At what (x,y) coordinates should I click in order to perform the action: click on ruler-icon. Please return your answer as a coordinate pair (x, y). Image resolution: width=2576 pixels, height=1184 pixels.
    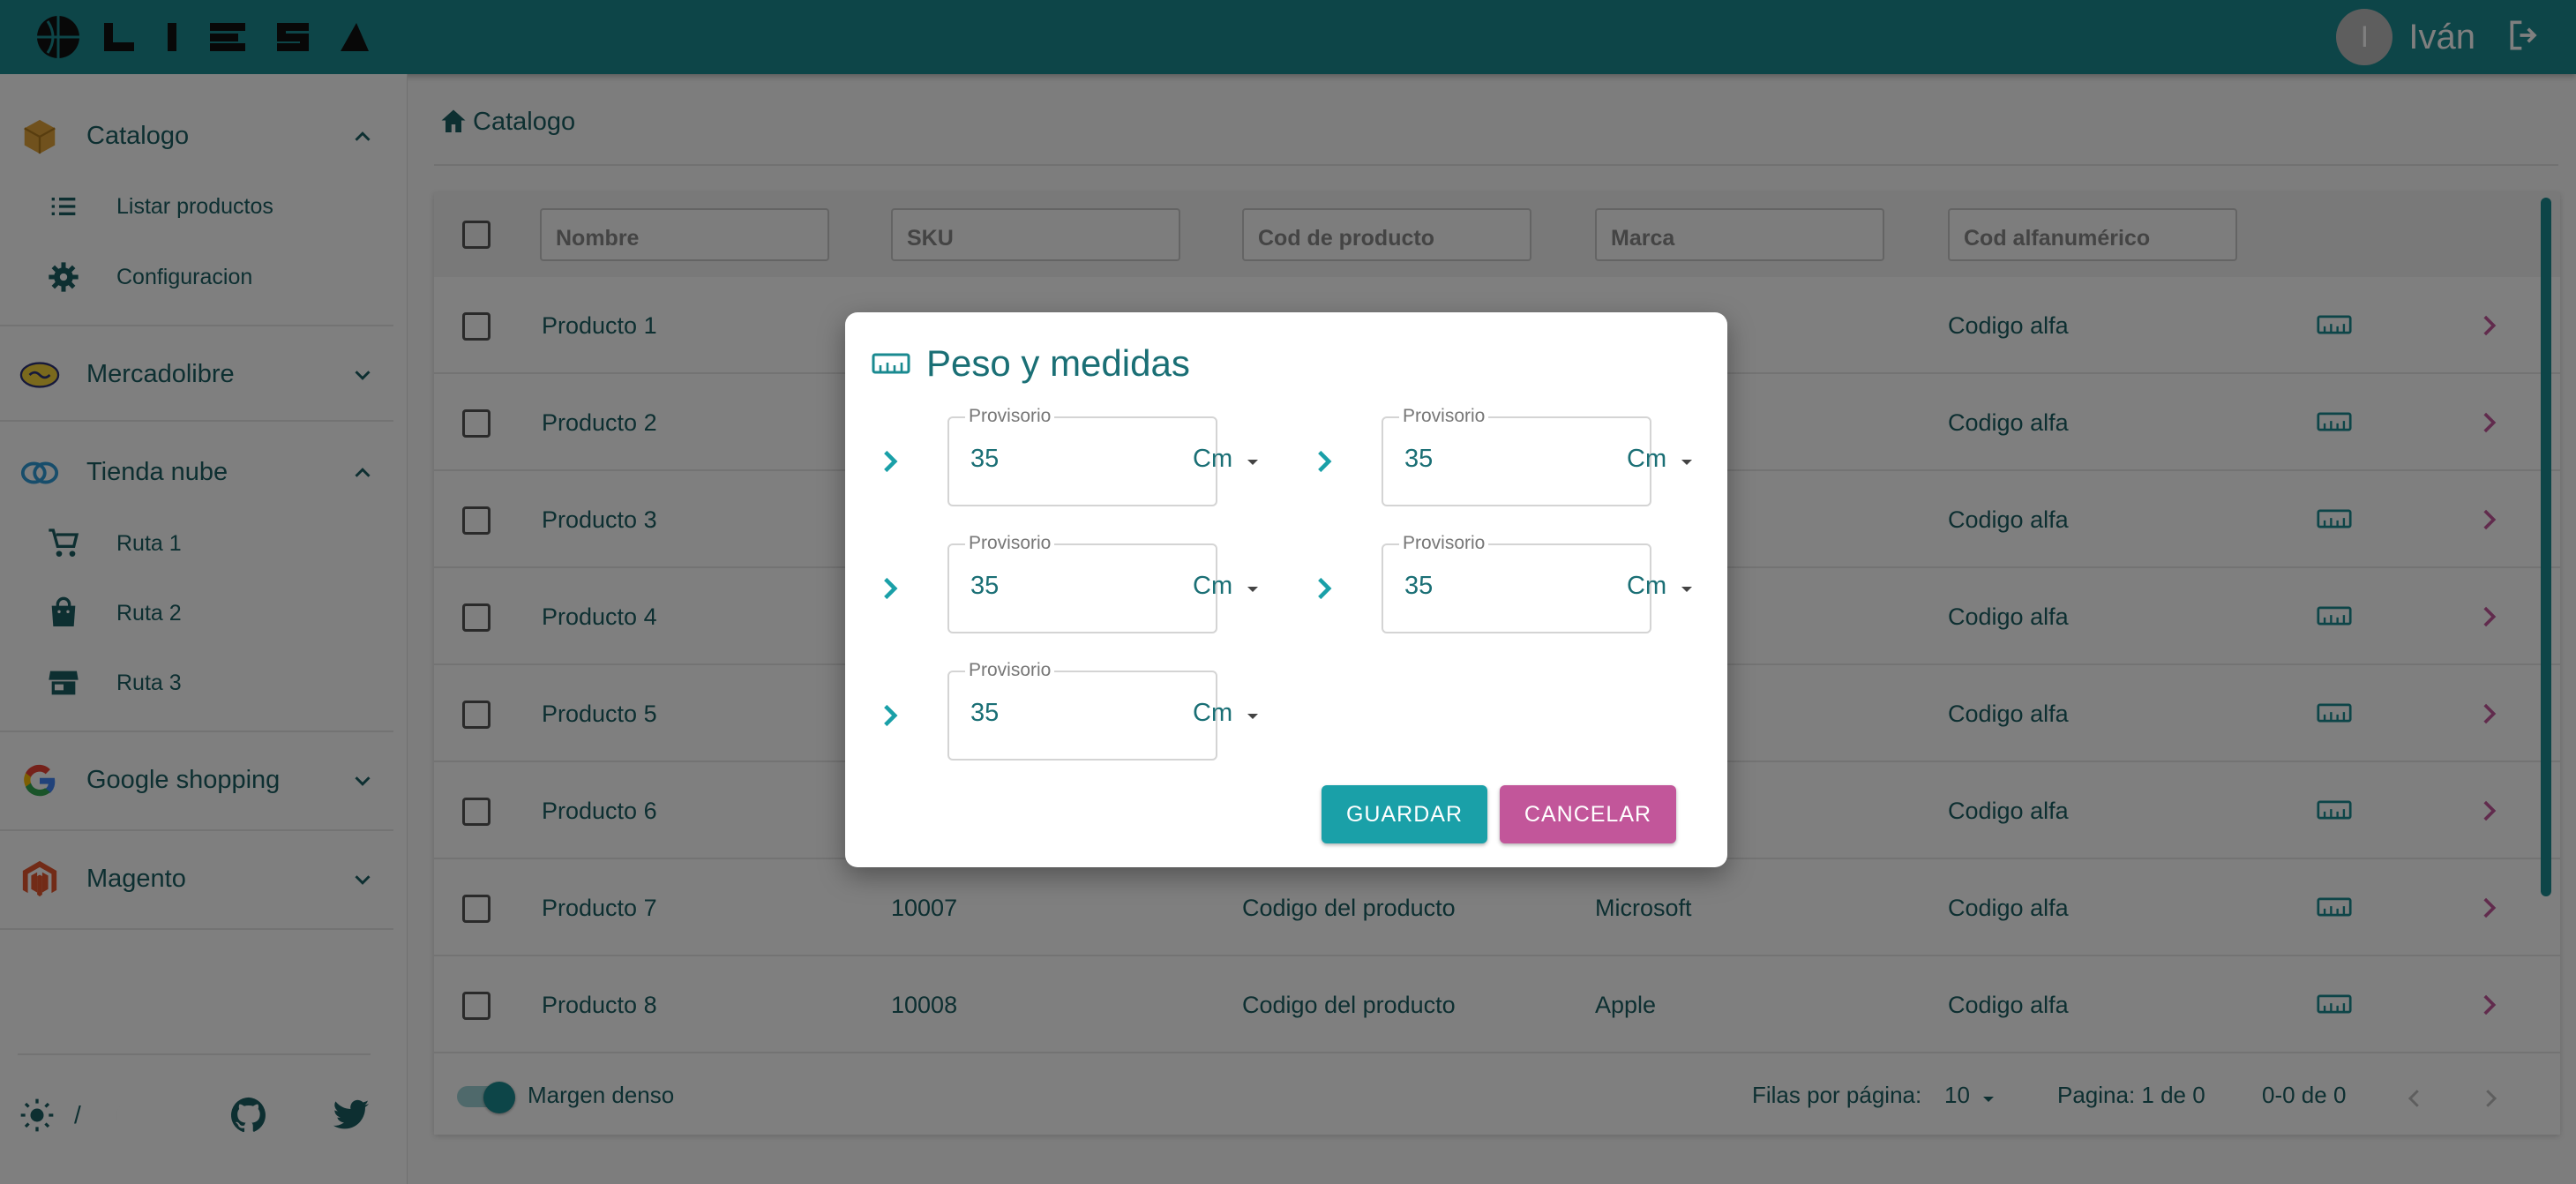
    Looking at the image, I should click on (891, 364).